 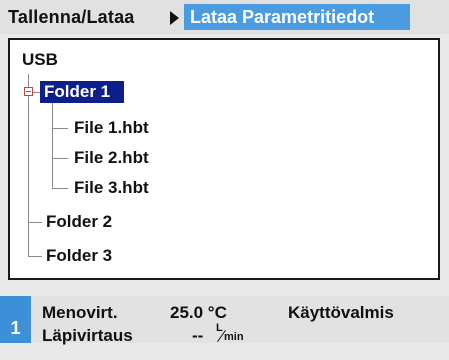 What do you see at coordinates (198, 335) in the screenshot?
I see `status-value-flow-rate: --` at bounding box center [198, 335].